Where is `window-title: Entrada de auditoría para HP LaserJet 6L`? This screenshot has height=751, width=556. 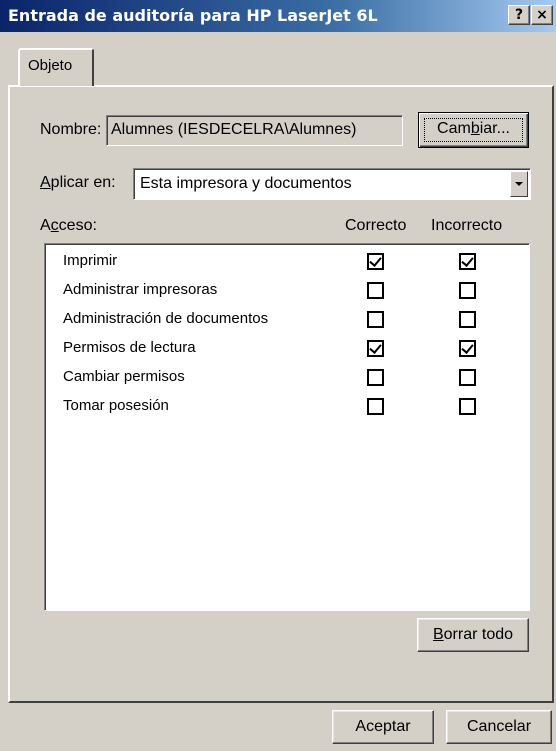 window-title: Entrada de auditoría para HP LaserJet 6L is located at coordinates (193, 15).